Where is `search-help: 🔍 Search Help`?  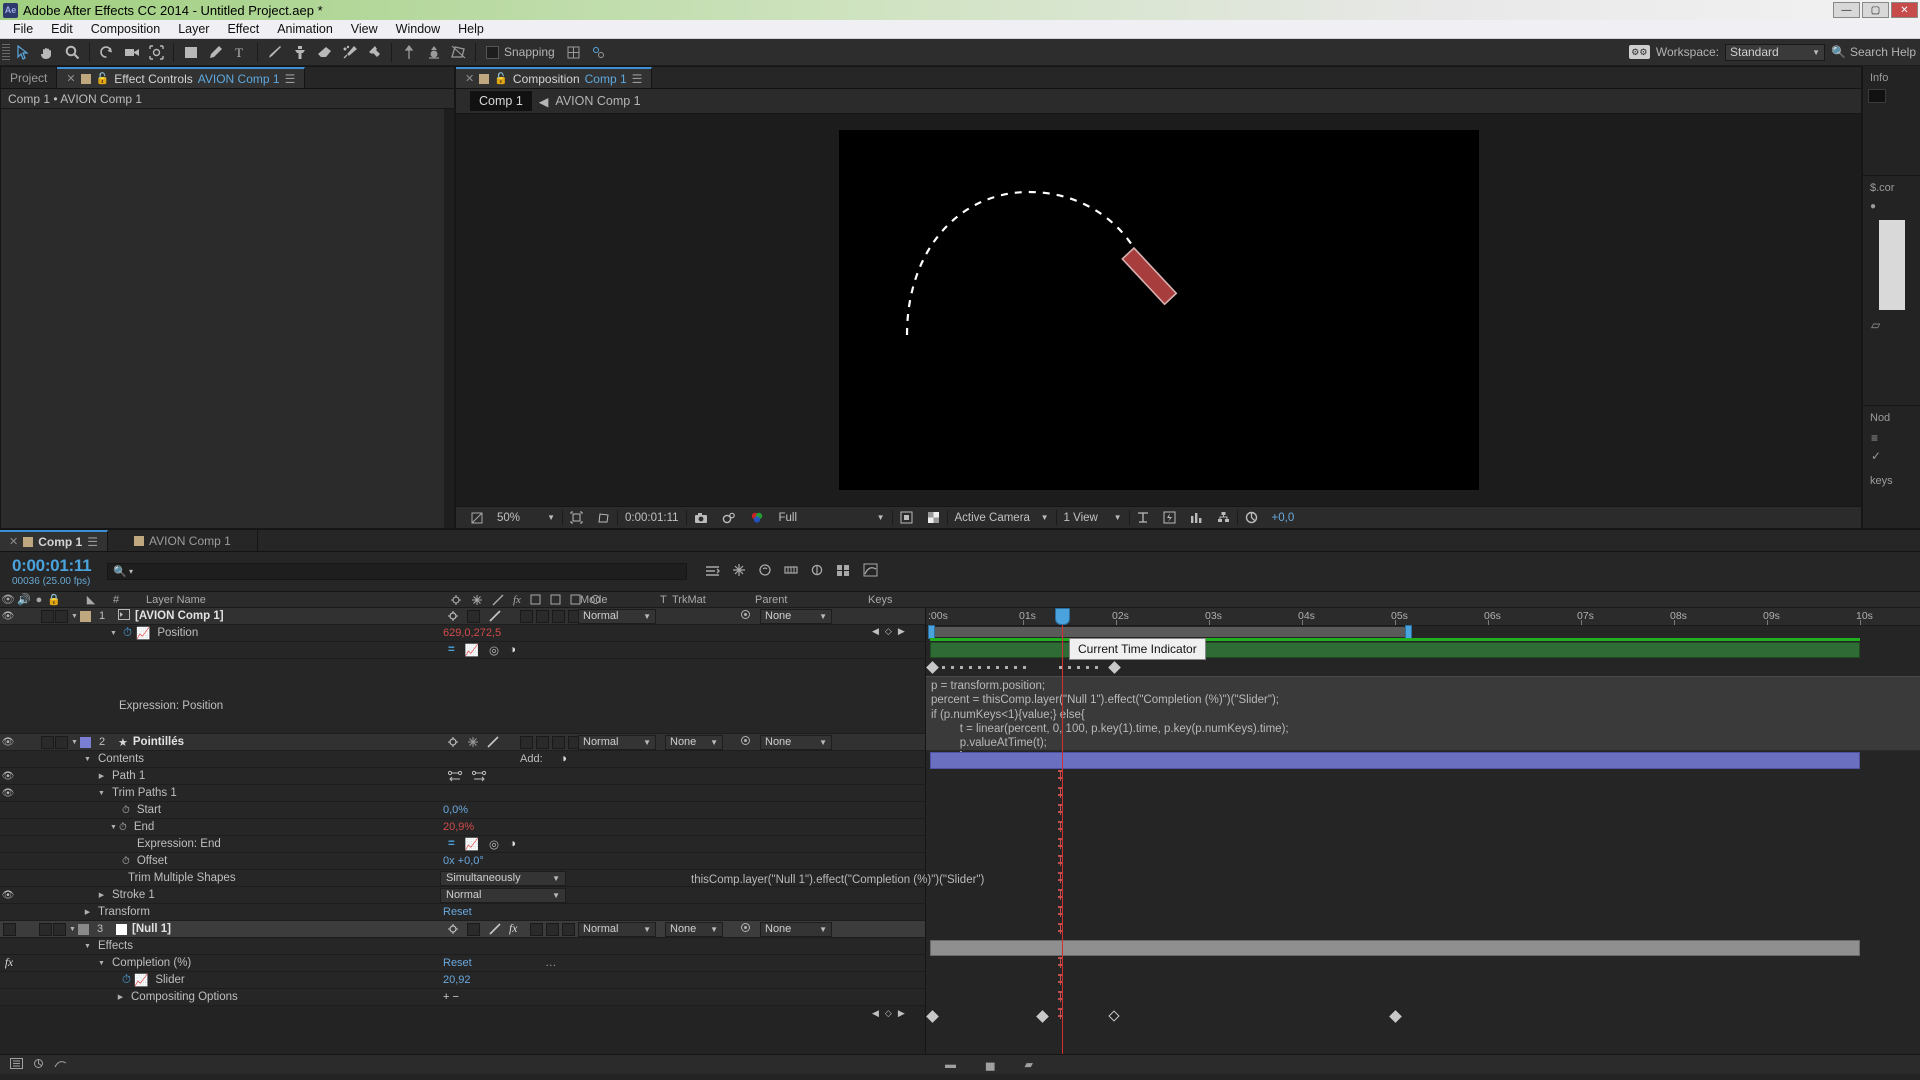
search-help: 🔍 Search Help is located at coordinates (1873, 52).